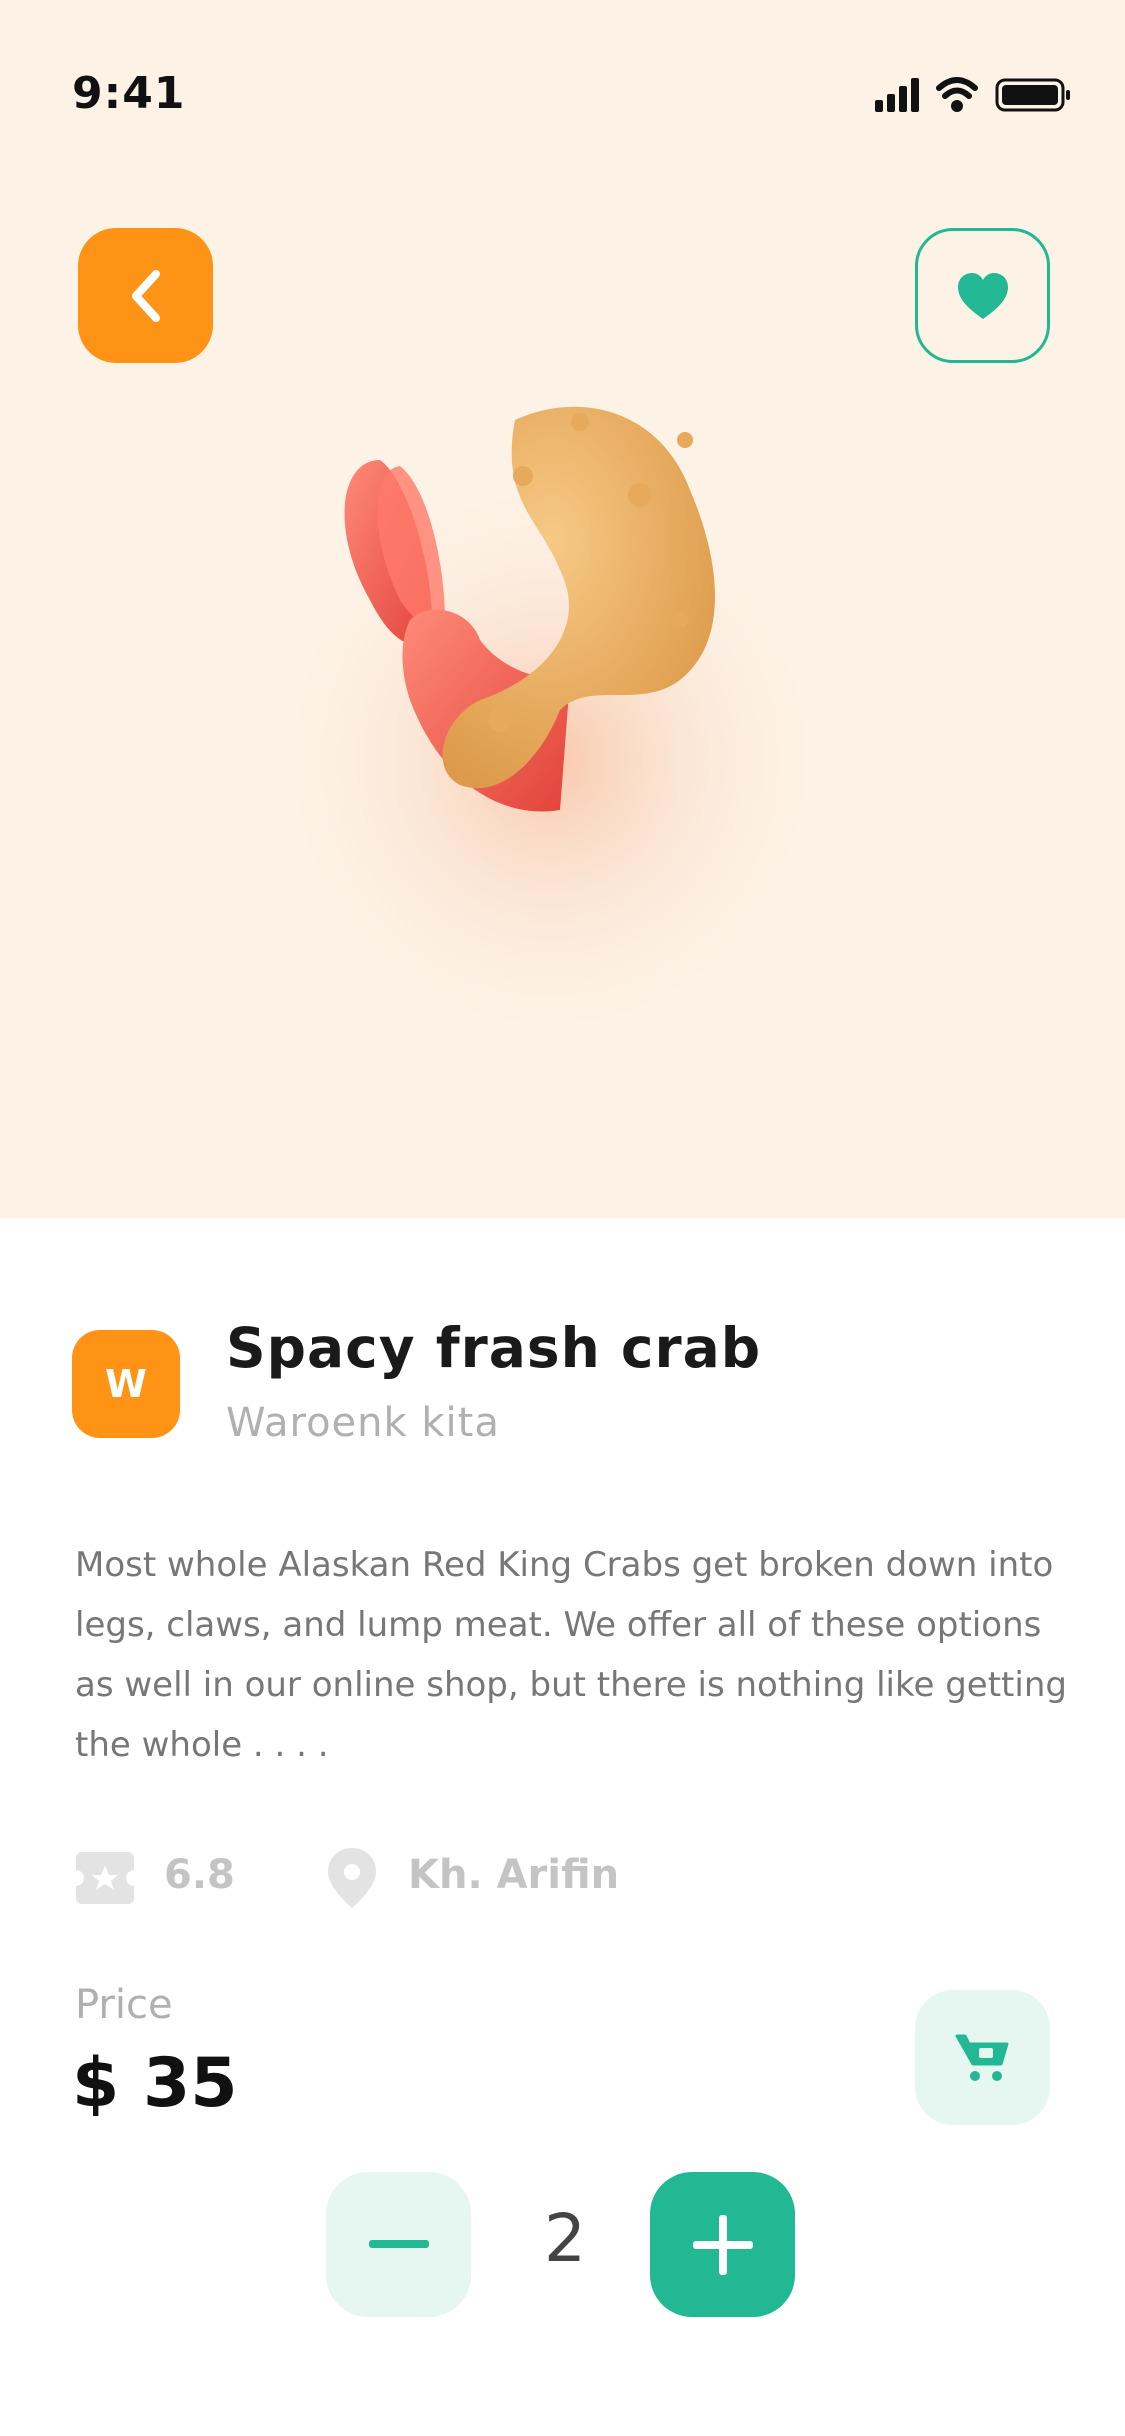  Describe the element at coordinates (352, 1878) in the screenshot. I see `location-pin-icon` at that location.